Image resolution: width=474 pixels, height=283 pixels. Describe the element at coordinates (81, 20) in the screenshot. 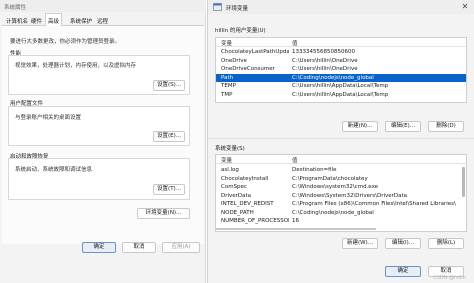

I see `tab-system-protection: 系统保护` at that location.